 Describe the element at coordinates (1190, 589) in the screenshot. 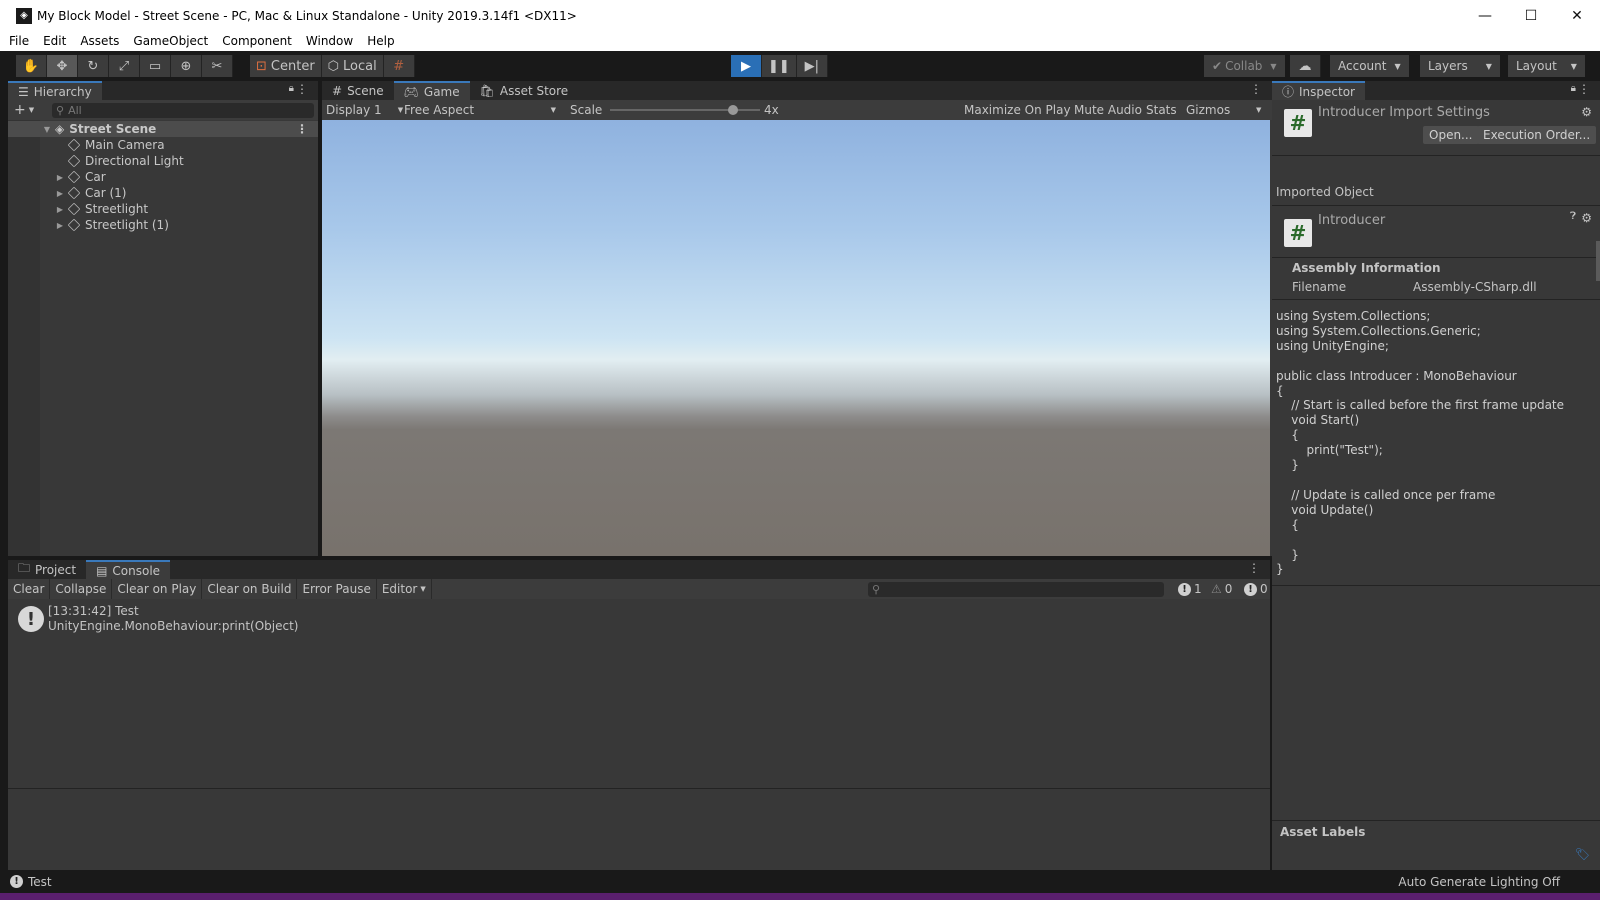

I see `log-count-toggle: ! 1` at that location.